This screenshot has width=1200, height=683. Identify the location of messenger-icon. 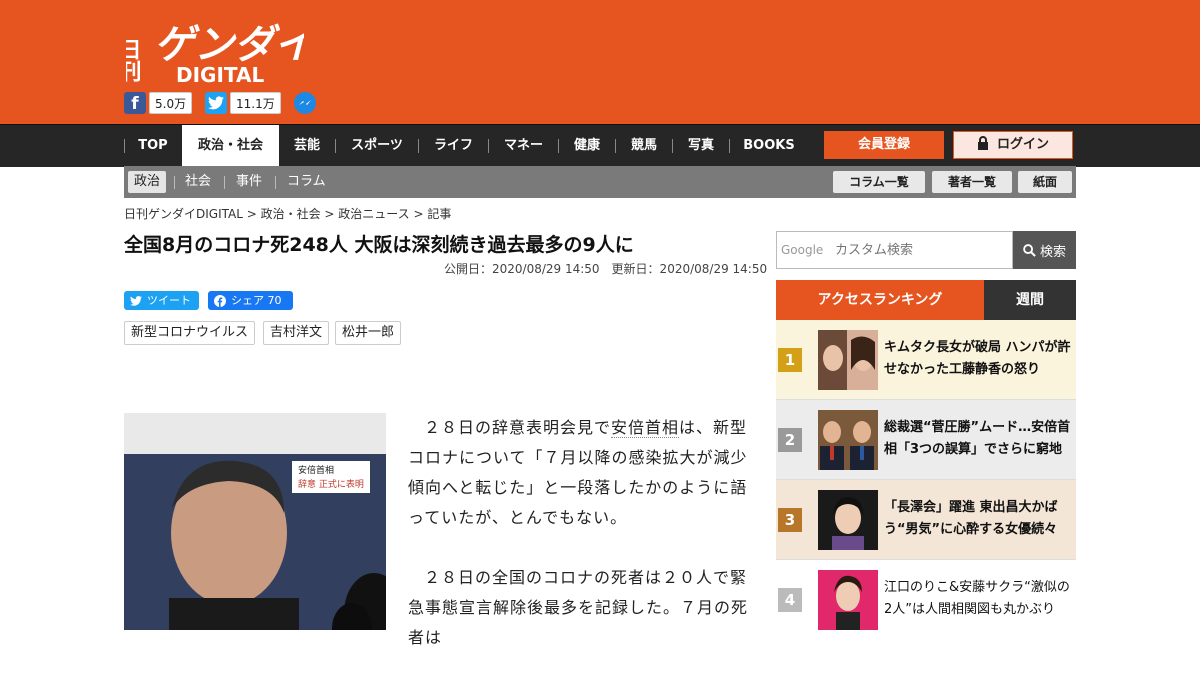
(305, 105).